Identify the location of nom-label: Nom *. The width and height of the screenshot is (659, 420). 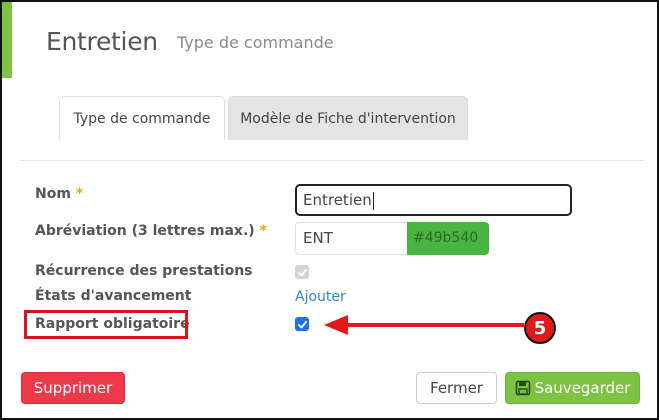
(59, 194).